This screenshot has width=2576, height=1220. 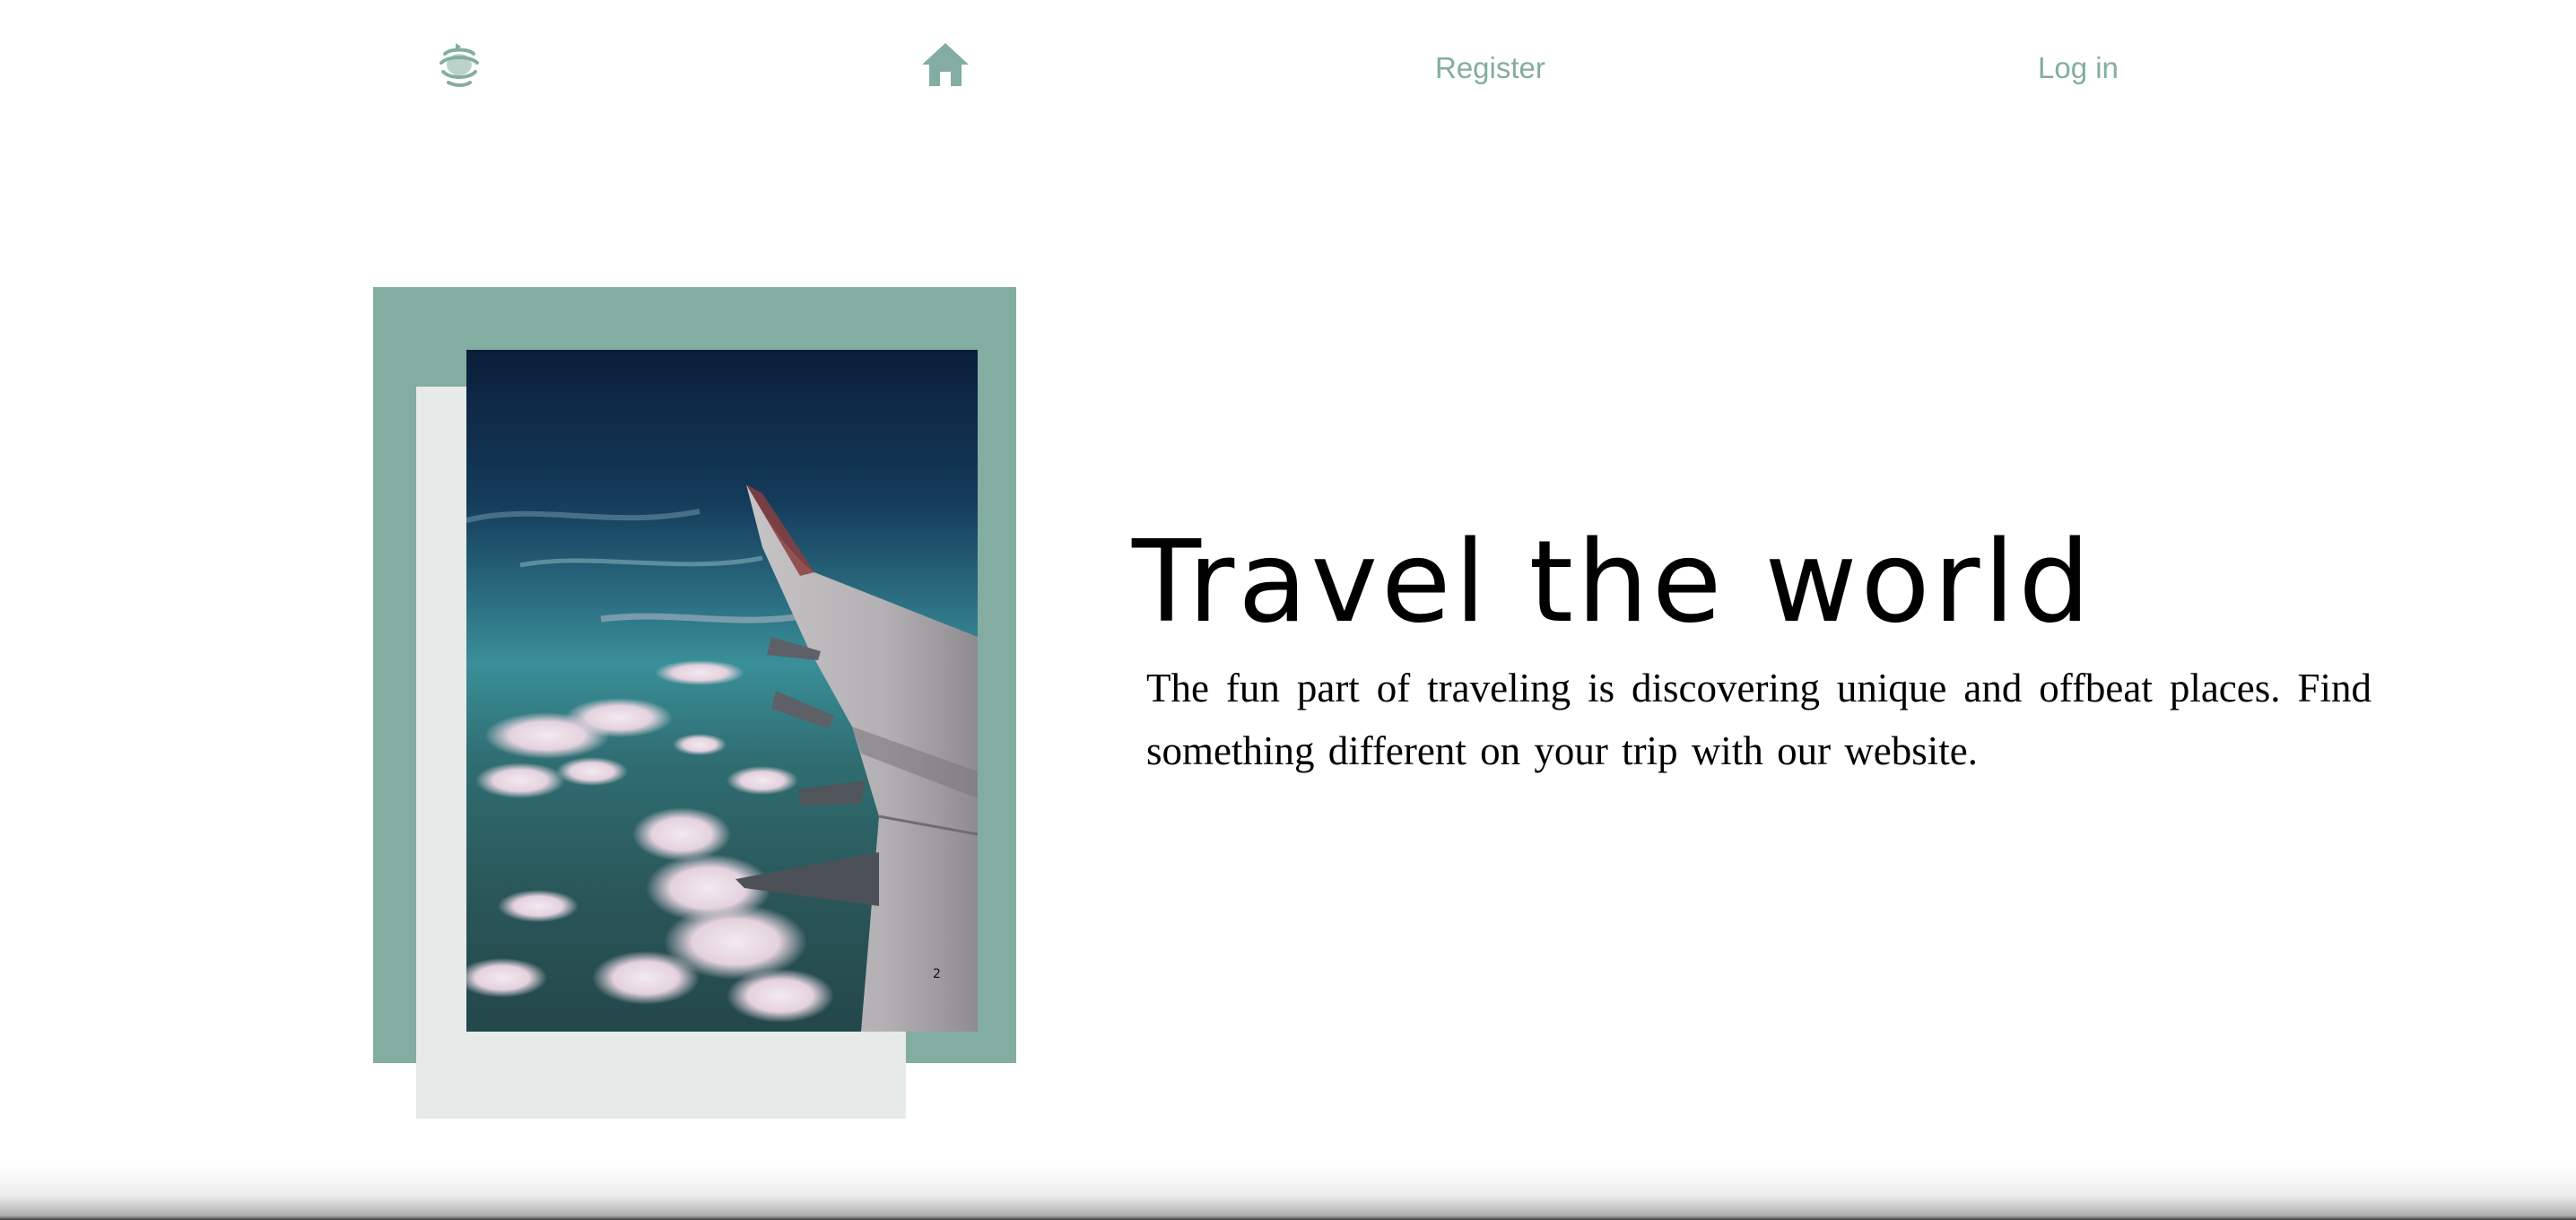 I want to click on logo-icon, so click(x=459, y=65).